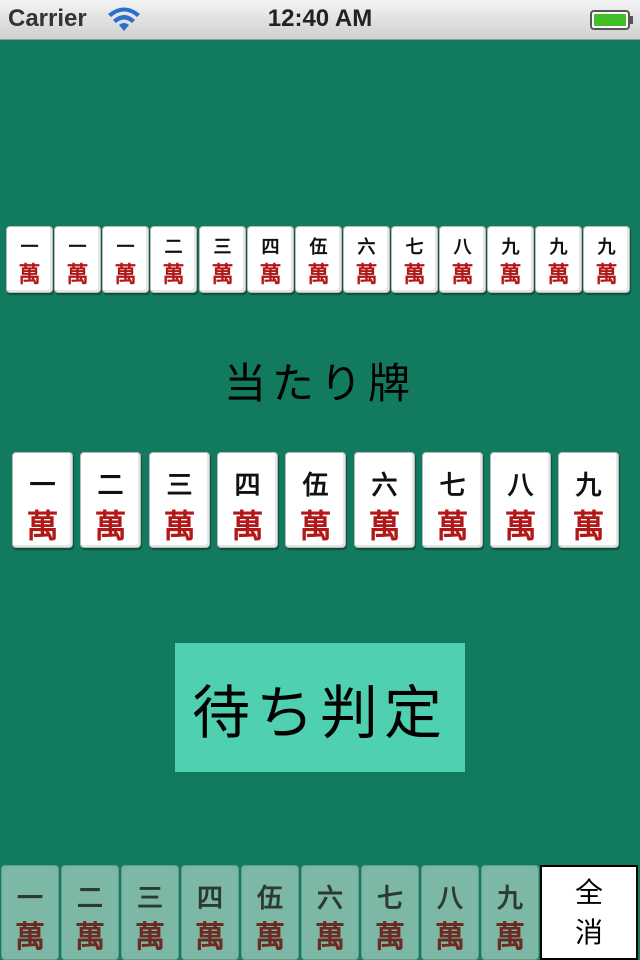 The image size is (640, 960). I want to click on clock-time: 12:40 AM, so click(320, 18).